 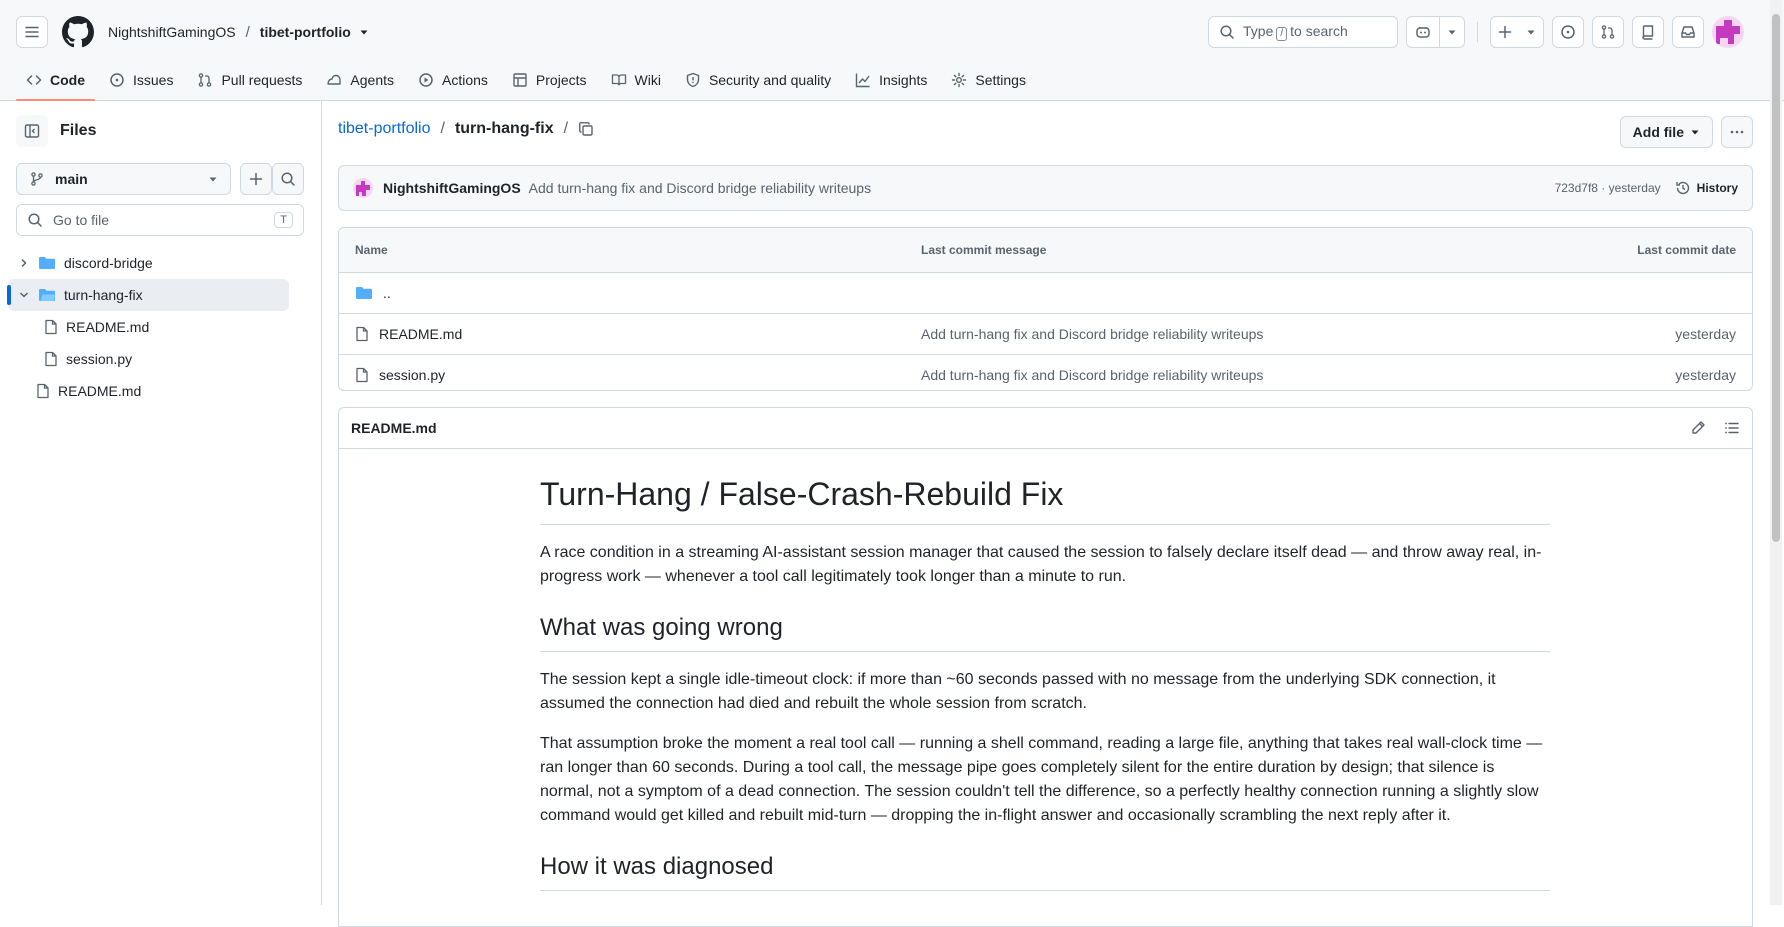 I want to click on breadcrumb-repo-link: tibet-portfolio, so click(x=384, y=129).